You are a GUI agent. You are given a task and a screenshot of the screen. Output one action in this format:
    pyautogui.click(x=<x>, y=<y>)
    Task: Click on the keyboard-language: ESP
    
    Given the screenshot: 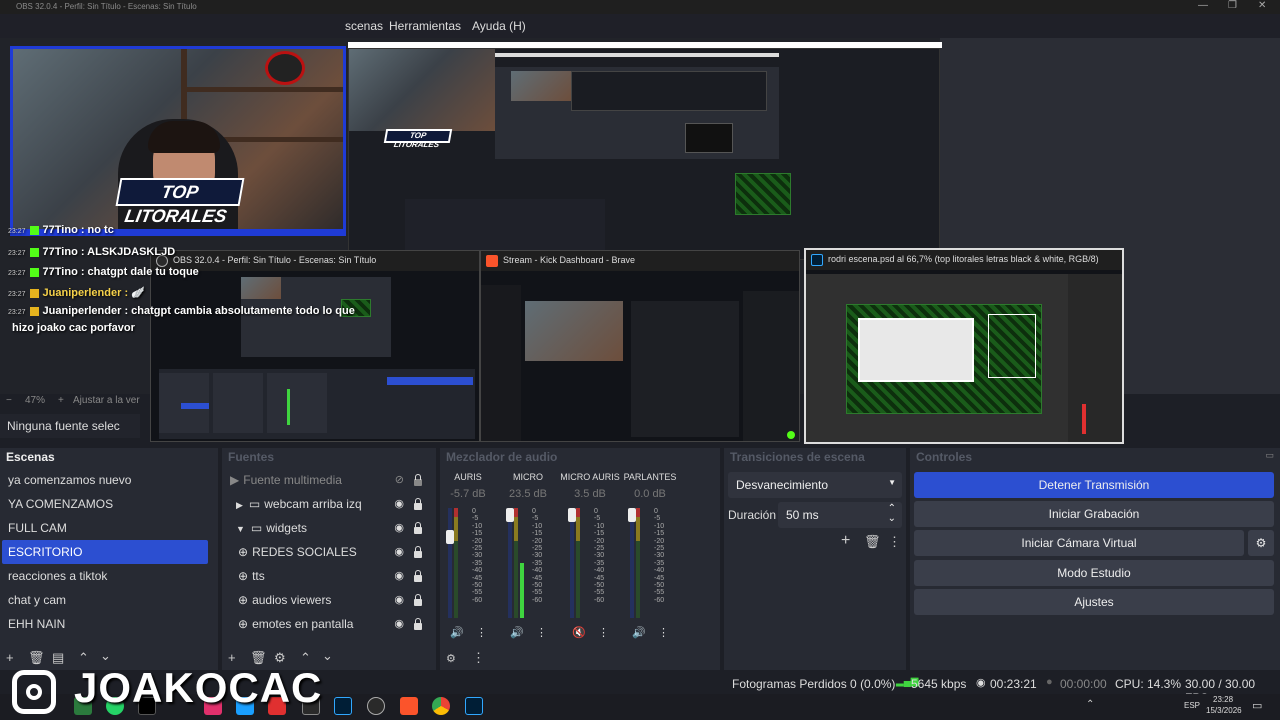 What is the action you would take?
    pyautogui.click(x=1192, y=705)
    